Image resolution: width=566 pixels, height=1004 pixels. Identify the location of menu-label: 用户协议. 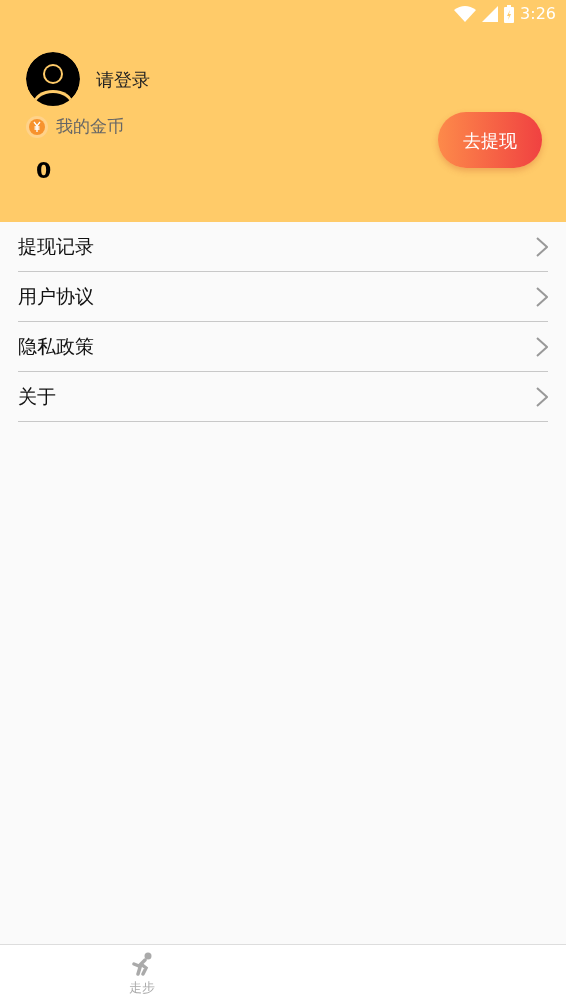
(56, 297).